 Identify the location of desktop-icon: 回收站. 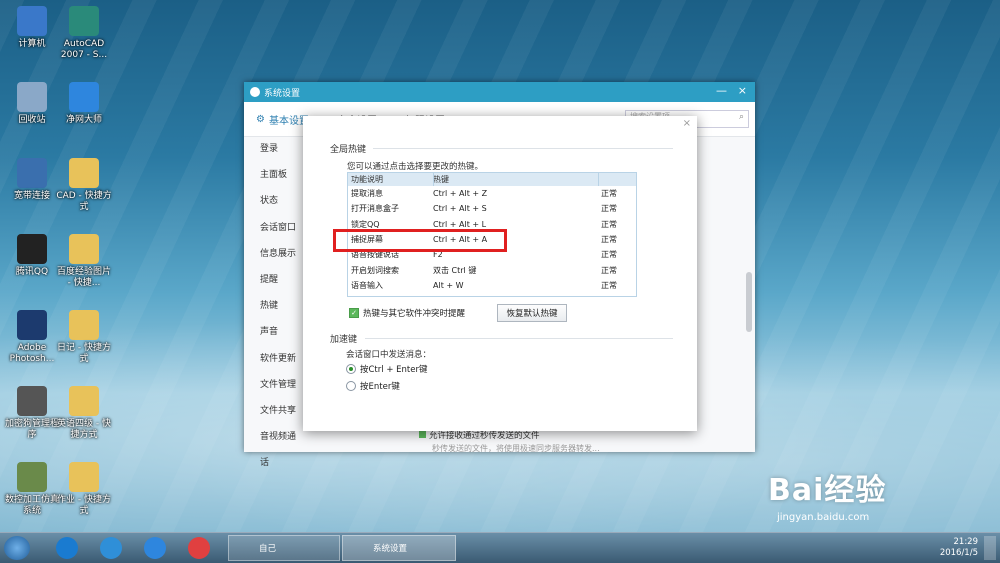
(32, 104).